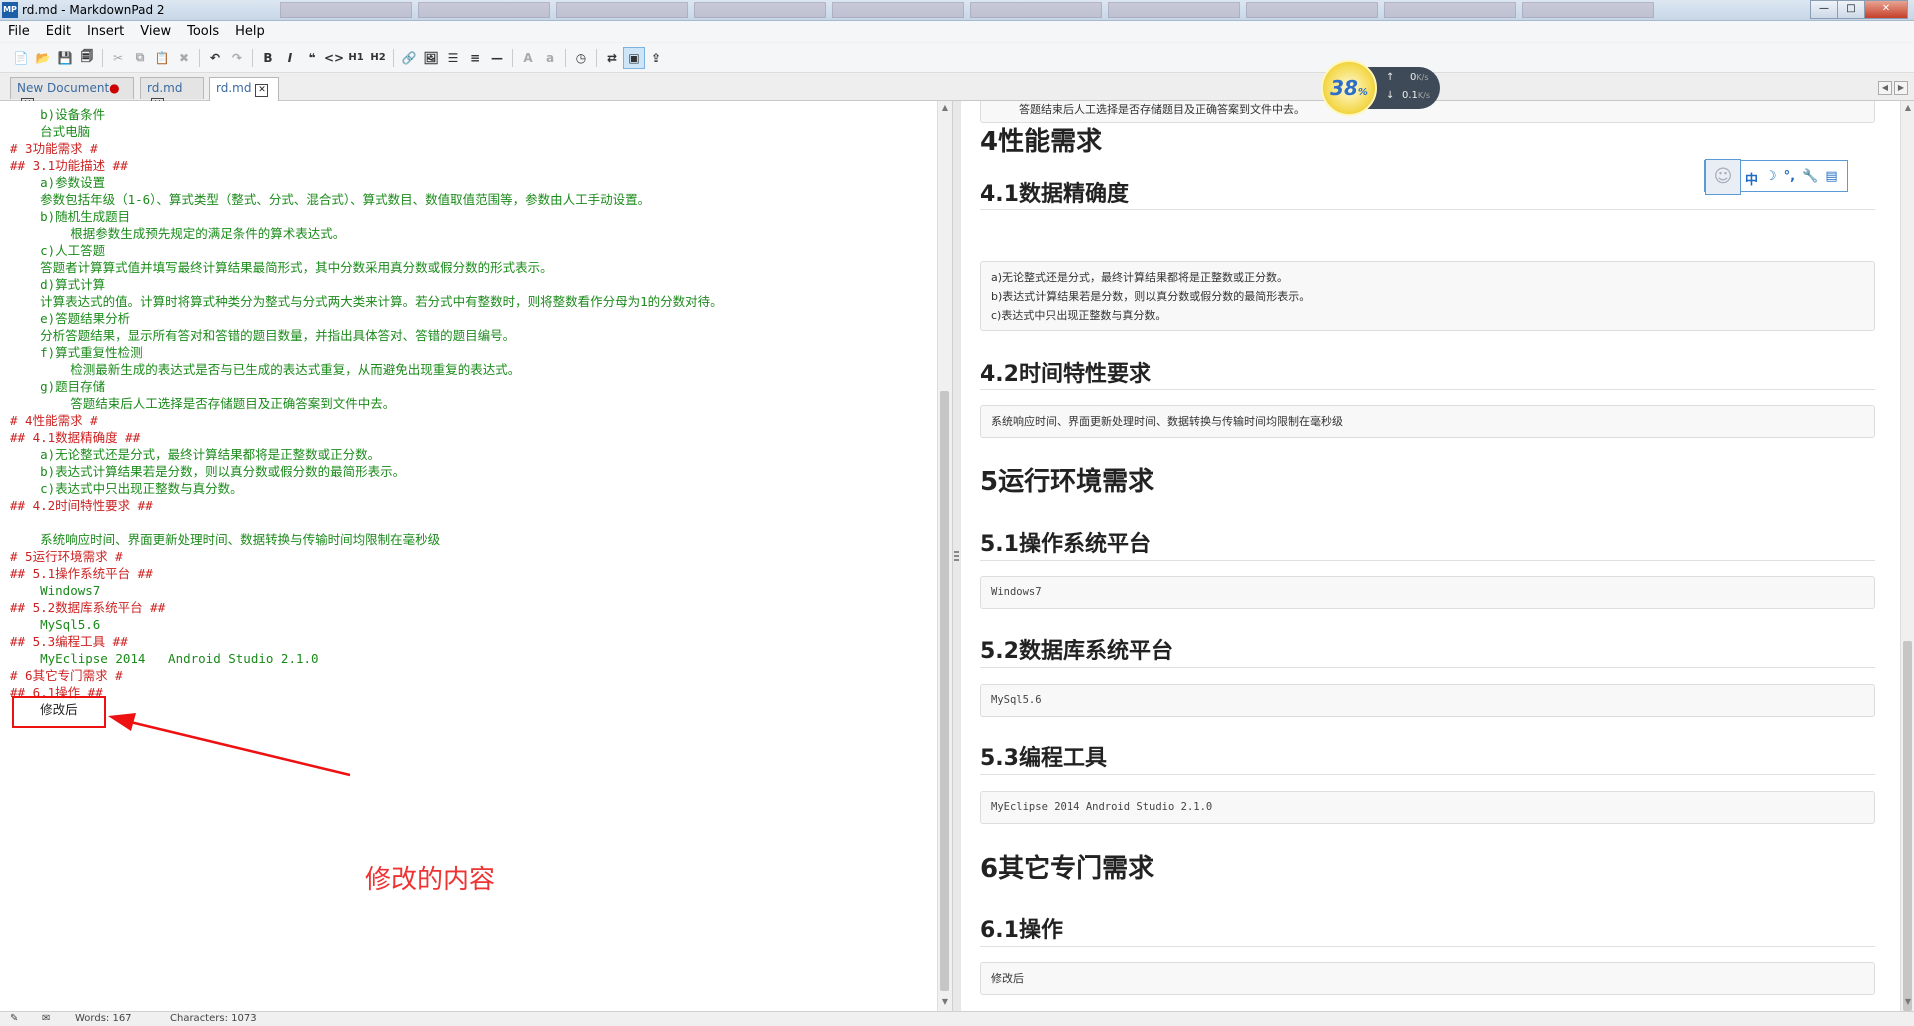 The height and width of the screenshot is (1026, 1914). What do you see at coordinates (1079, 315) in the screenshot?
I see `preview-block-line: c)表达式中只出现正整数与真分数。` at bounding box center [1079, 315].